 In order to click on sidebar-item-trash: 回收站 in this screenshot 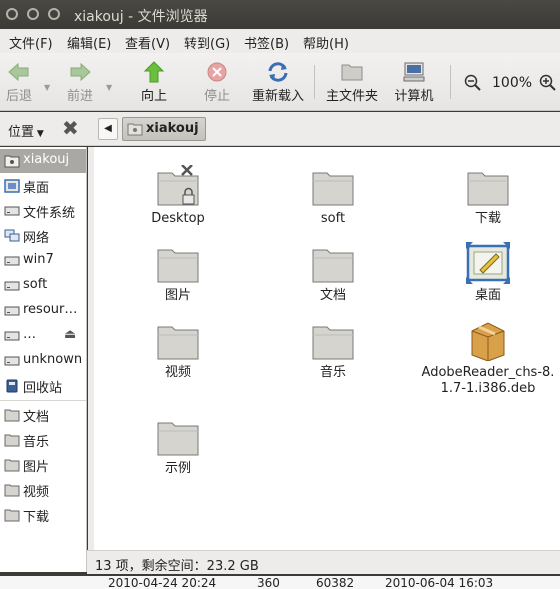, I will do `click(43, 386)`.